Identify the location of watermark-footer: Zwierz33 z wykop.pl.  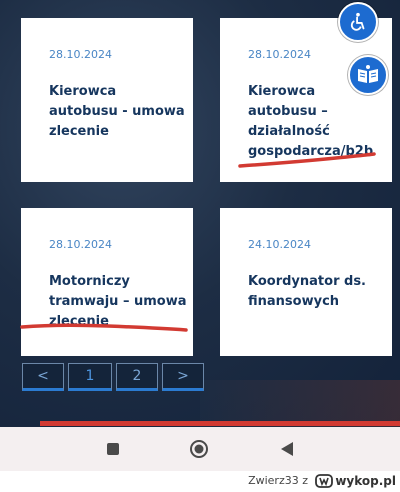
(200, 481).